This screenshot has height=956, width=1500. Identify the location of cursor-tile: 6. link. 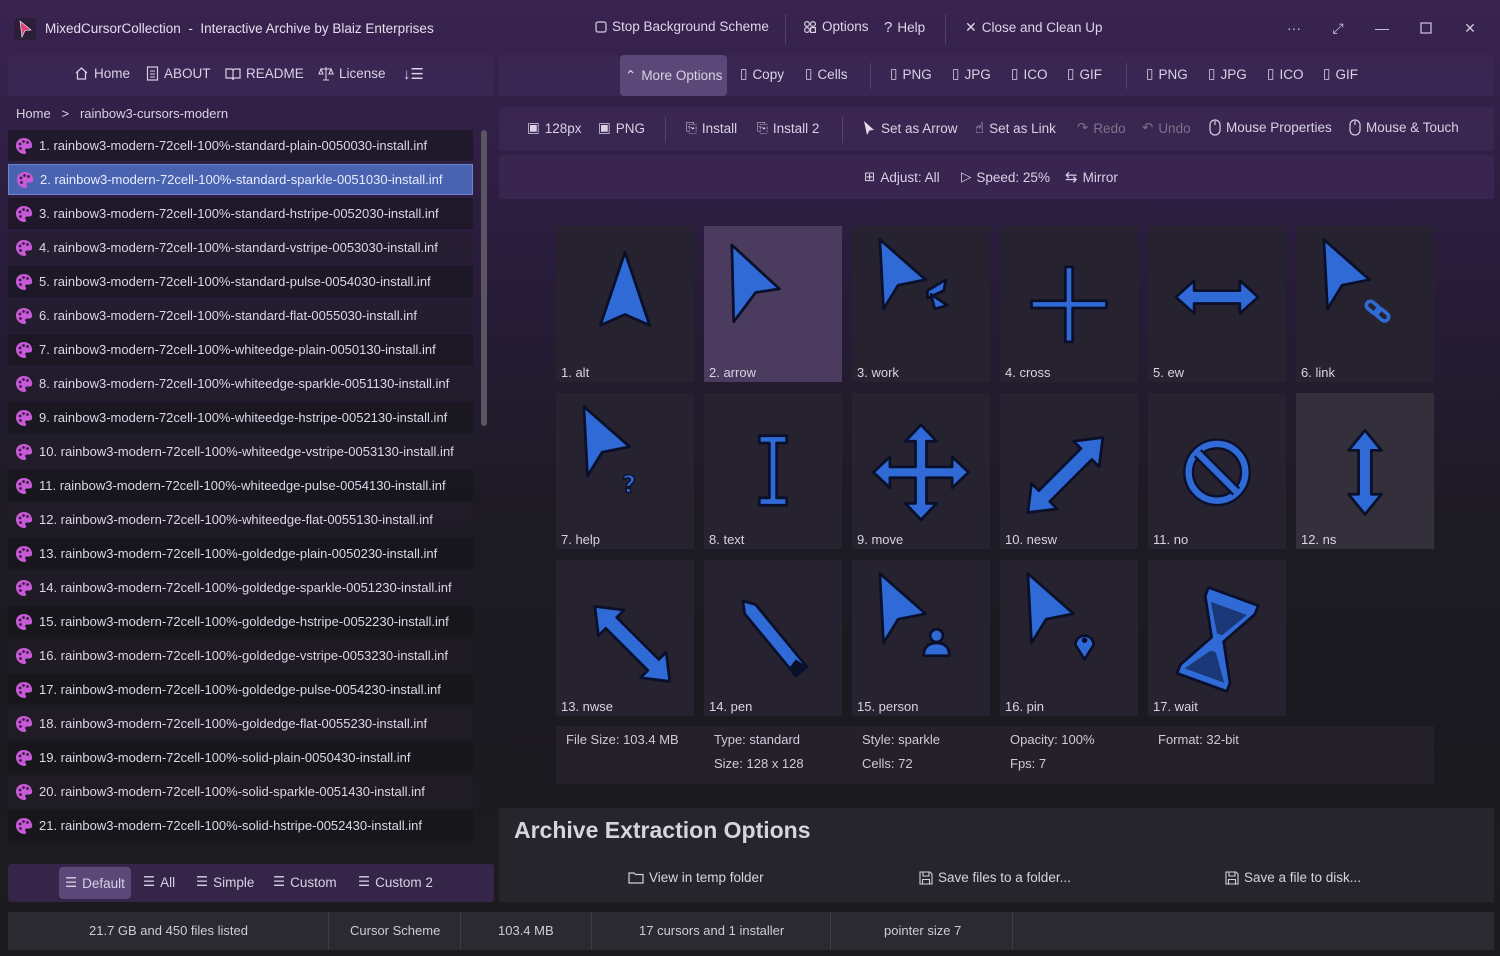
(1365, 304).